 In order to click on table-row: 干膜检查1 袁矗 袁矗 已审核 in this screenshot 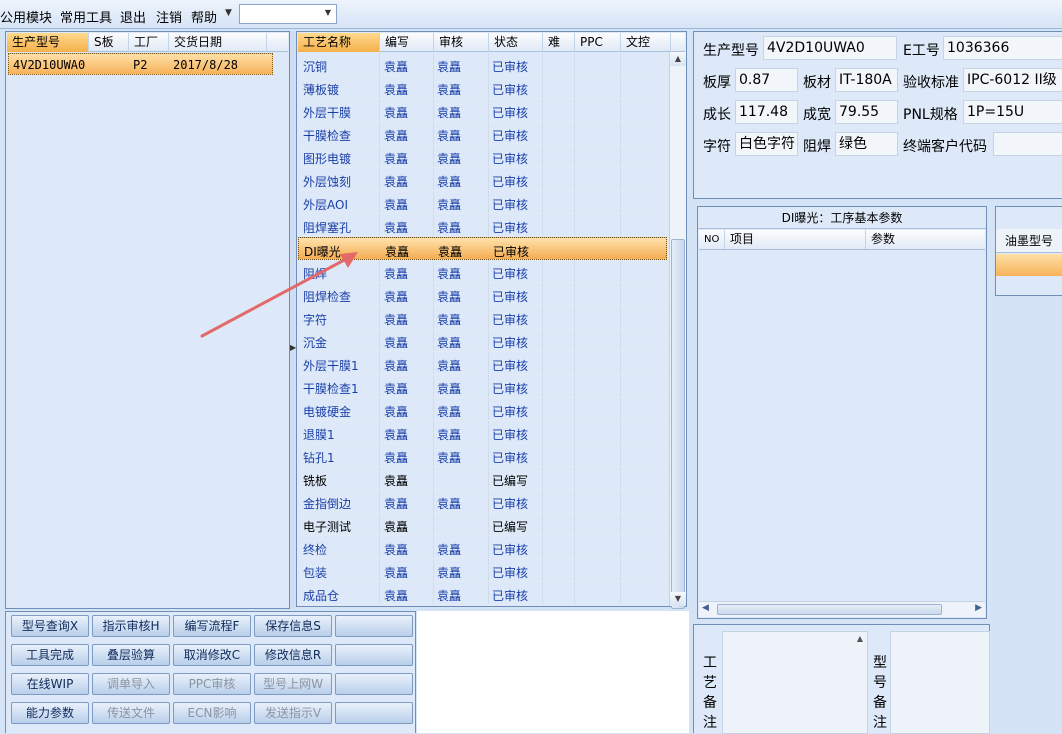, I will do `click(482, 386)`.